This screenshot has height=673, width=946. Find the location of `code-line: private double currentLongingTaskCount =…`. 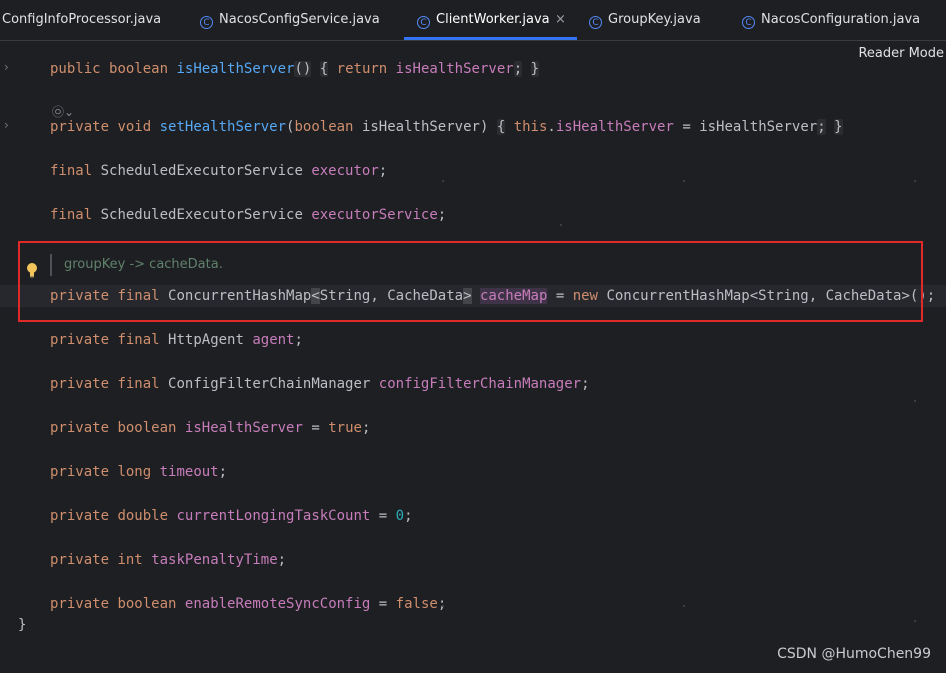

code-line: private double currentLongingTaskCount =… is located at coordinates (231, 516).